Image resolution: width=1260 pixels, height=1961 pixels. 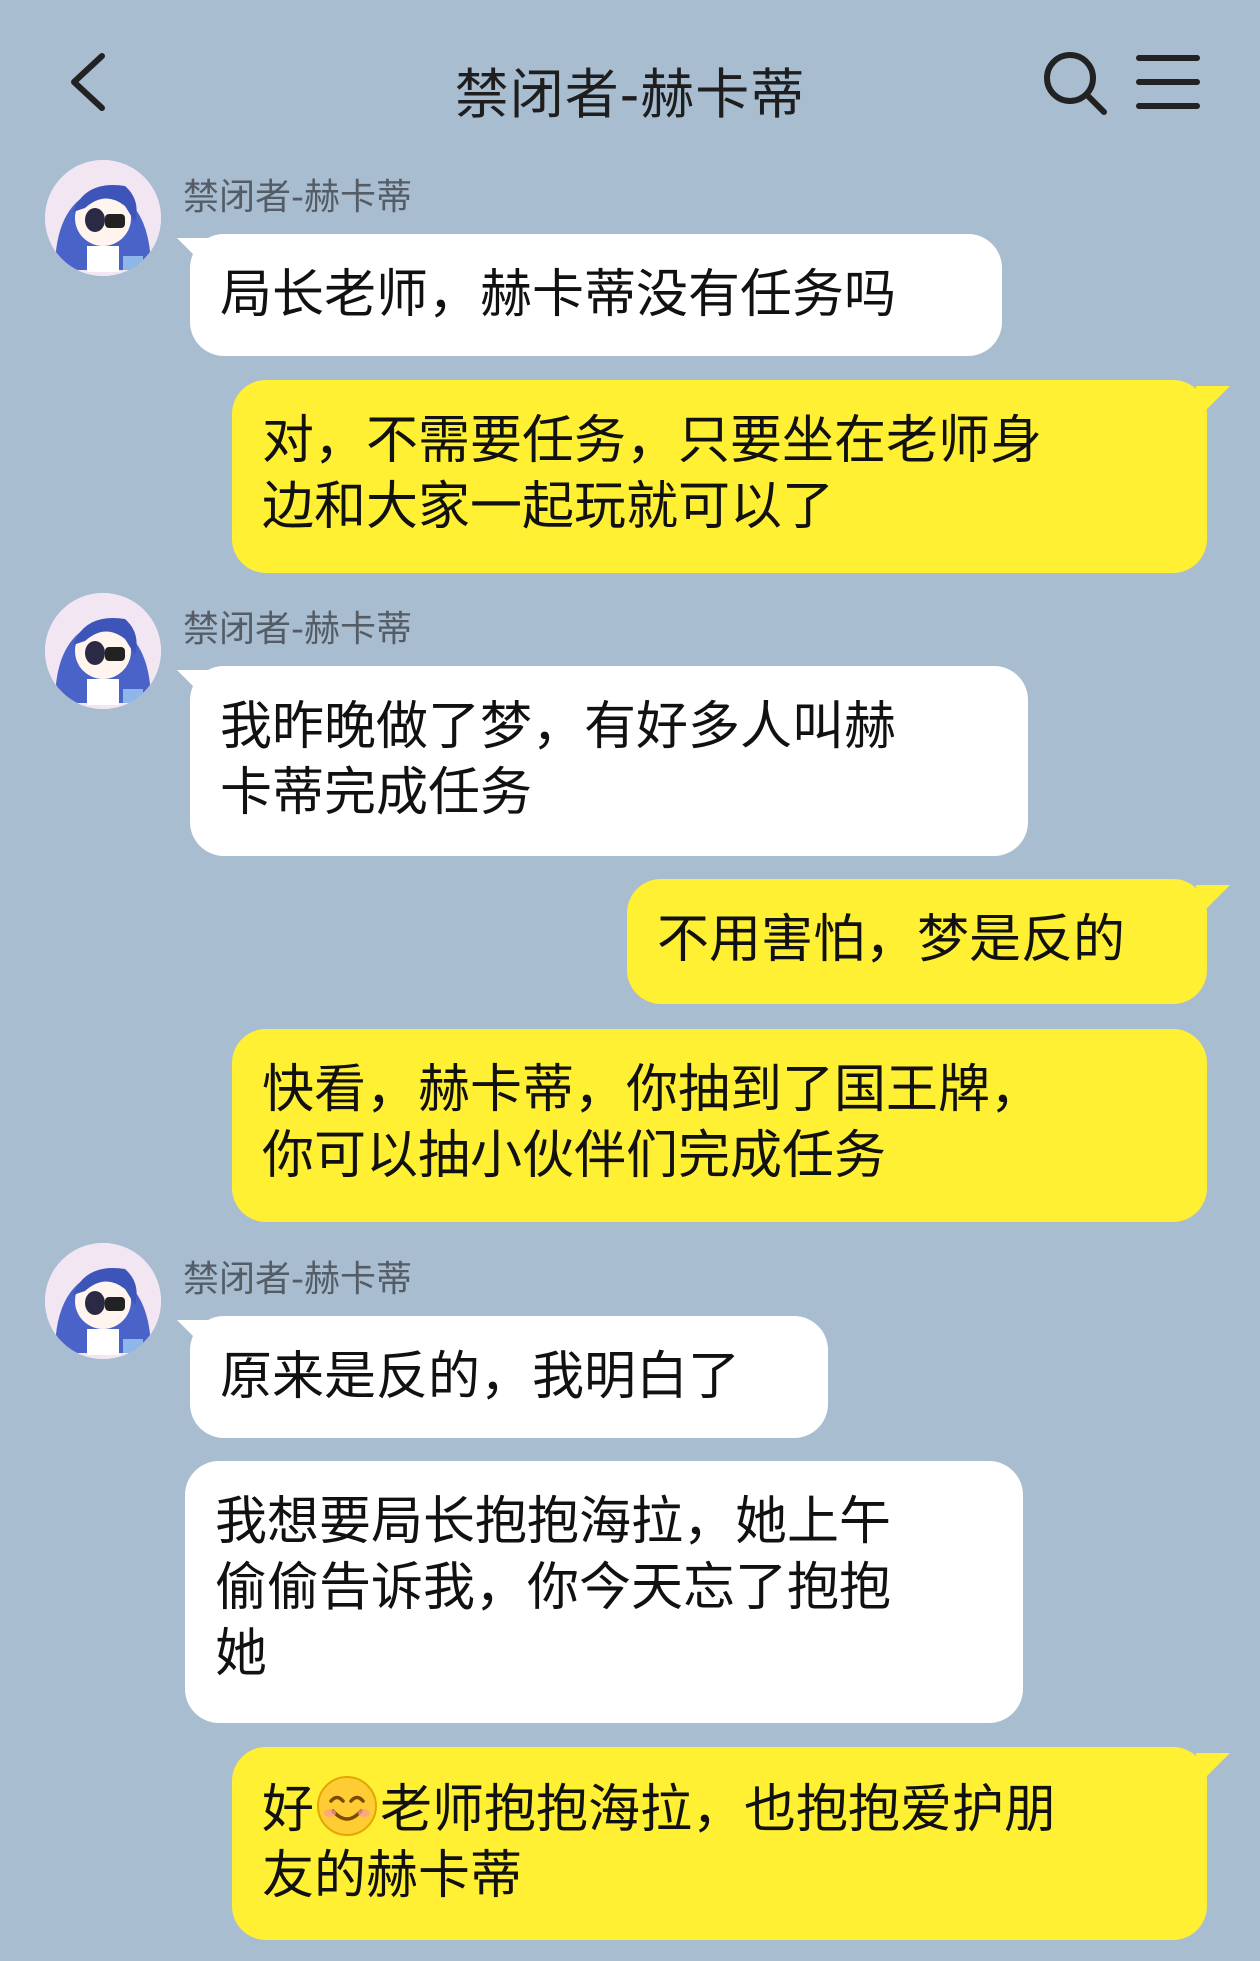 What do you see at coordinates (604, 1592) in the screenshot?
I see `message-bubble-incoming: 我想要局长抱抱海拉，她上午 偷偷告诉我，你今天忘了抱抱 她` at bounding box center [604, 1592].